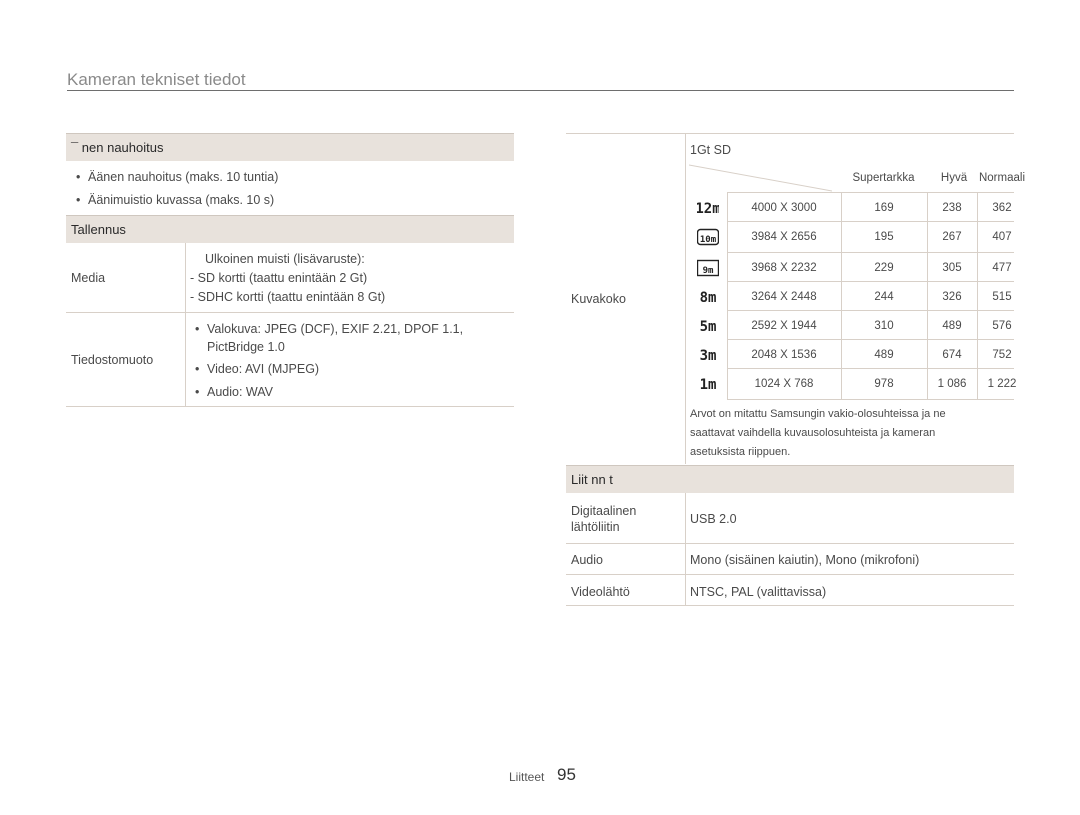  What do you see at coordinates (685, 549) in the screenshot?
I see `connections-column-divider` at bounding box center [685, 549].